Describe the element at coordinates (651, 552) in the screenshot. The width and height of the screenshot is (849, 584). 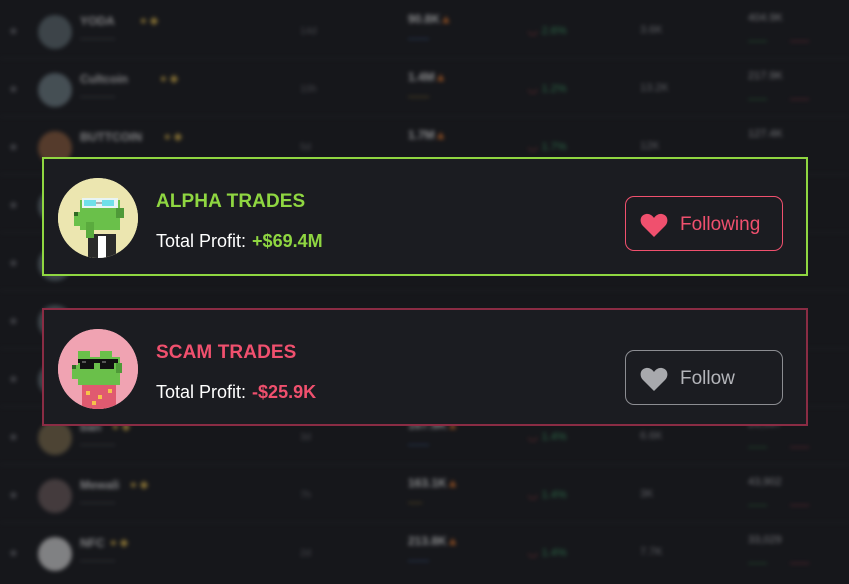
I see `token-mcap: 7.7K` at that location.